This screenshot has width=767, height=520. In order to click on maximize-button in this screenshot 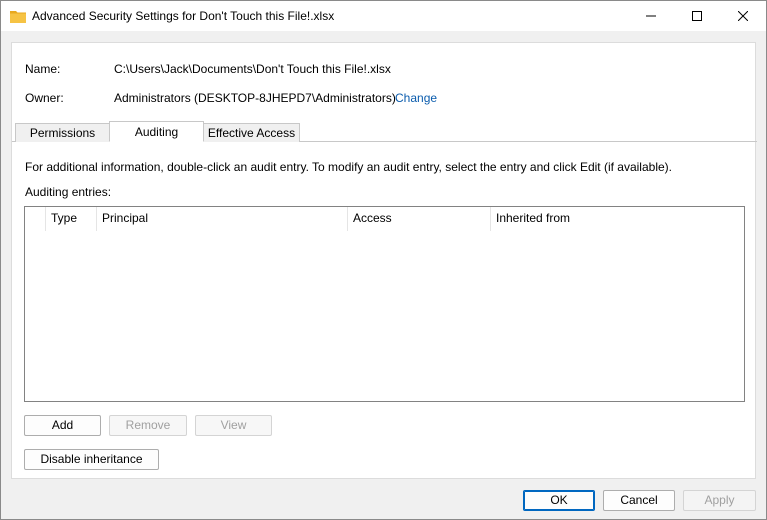, I will do `click(697, 16)`.